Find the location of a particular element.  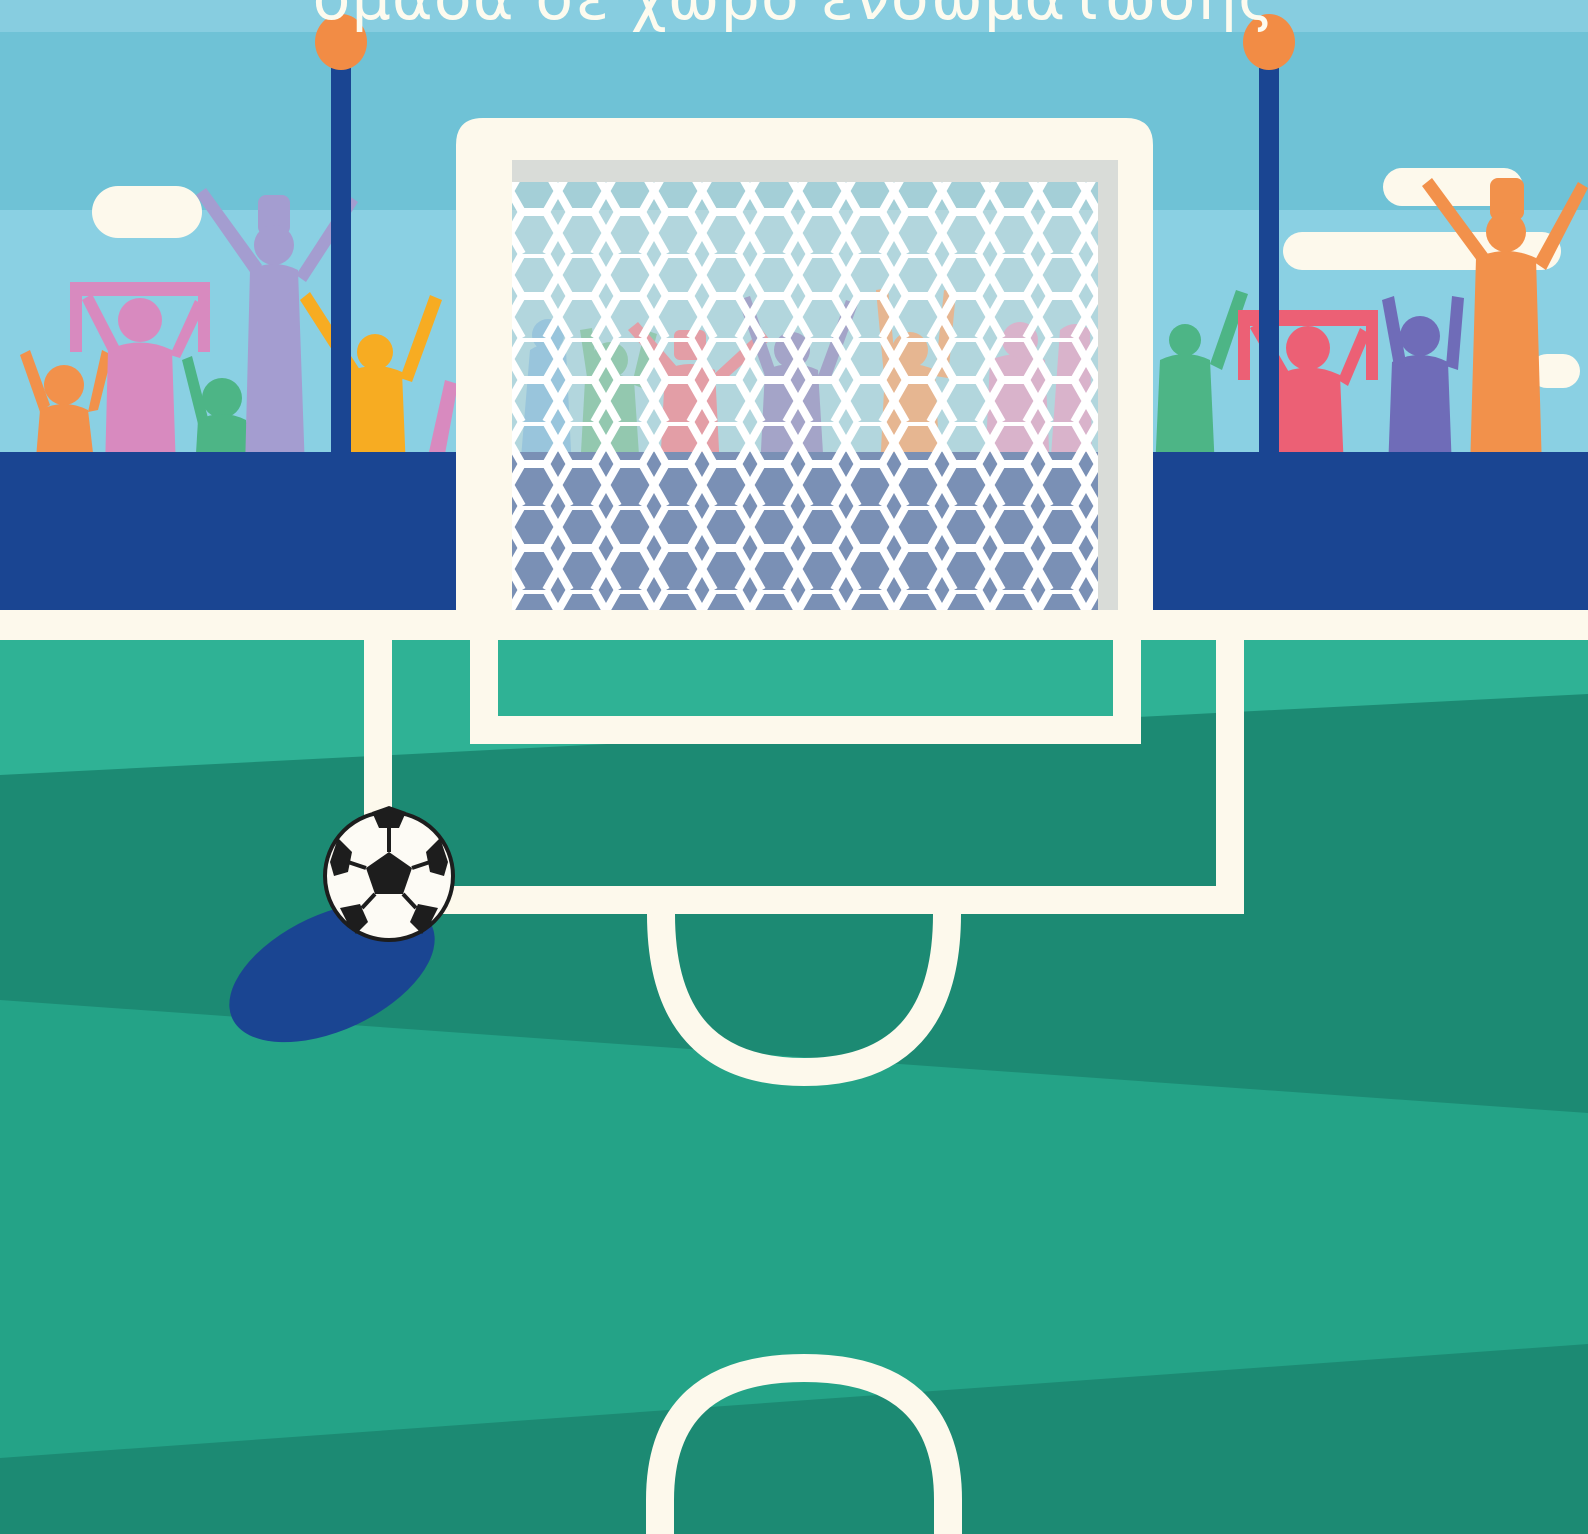

goal-line is located at coordinates (794, 625).